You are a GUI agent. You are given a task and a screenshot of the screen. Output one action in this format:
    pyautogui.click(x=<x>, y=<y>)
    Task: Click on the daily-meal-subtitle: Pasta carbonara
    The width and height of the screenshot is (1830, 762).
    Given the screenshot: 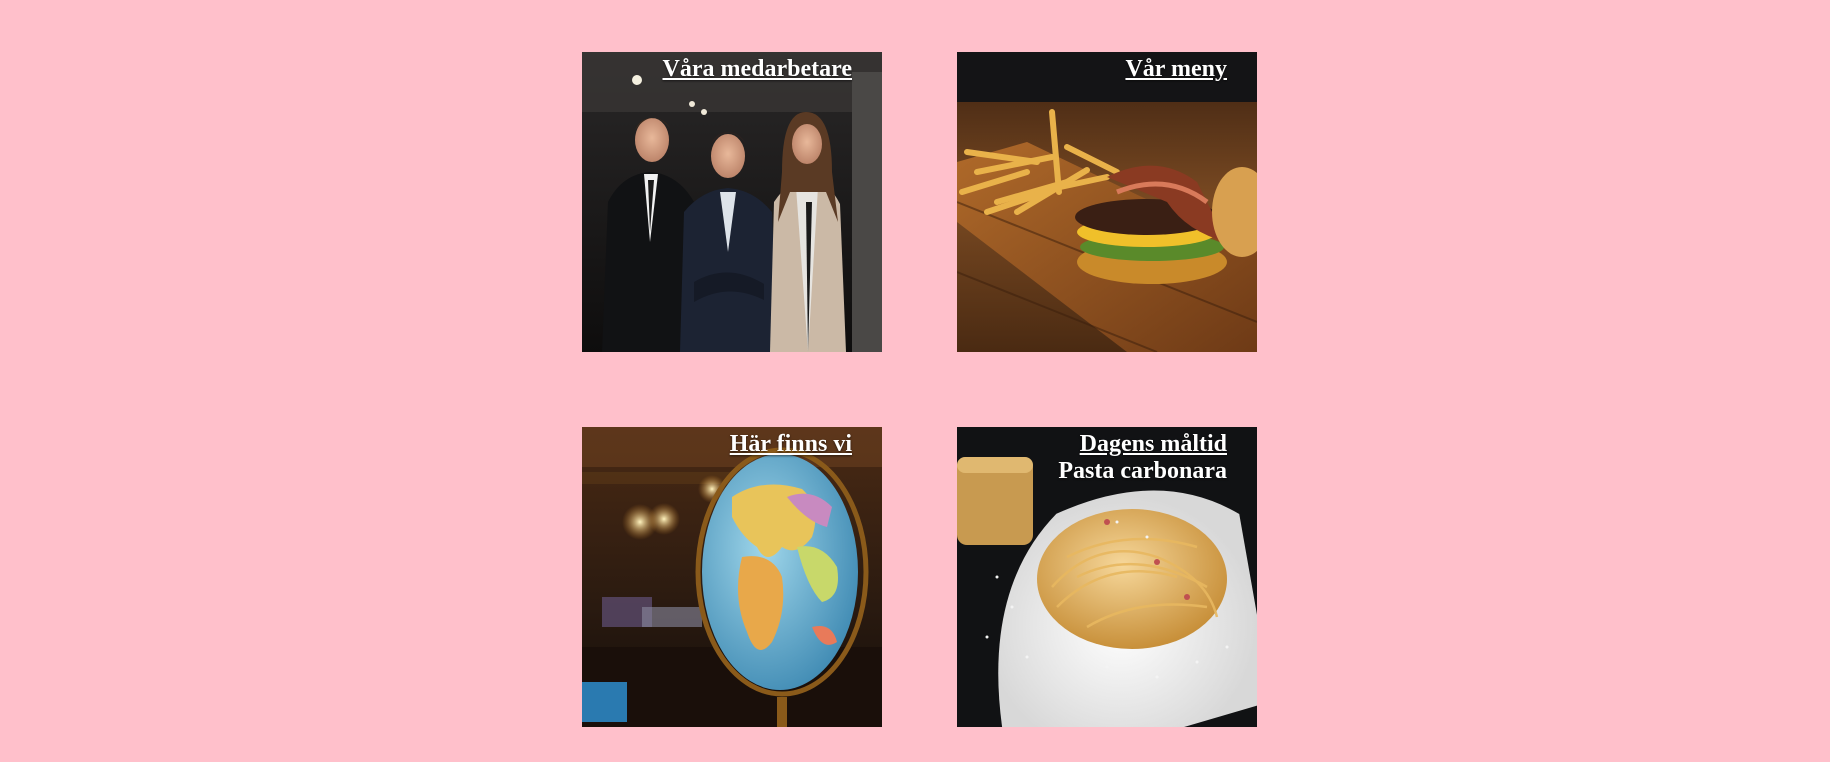 What is the action you would take?
    pyautogui.click(x=1142, y=471)
    